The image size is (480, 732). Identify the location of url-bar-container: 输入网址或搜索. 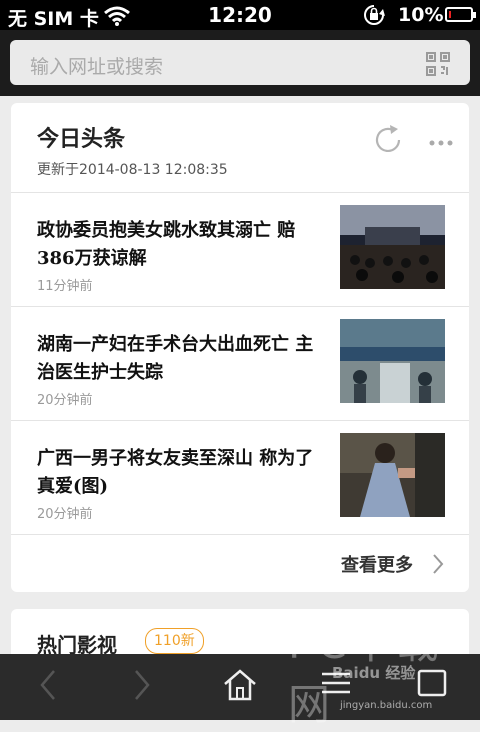
(240, 63).